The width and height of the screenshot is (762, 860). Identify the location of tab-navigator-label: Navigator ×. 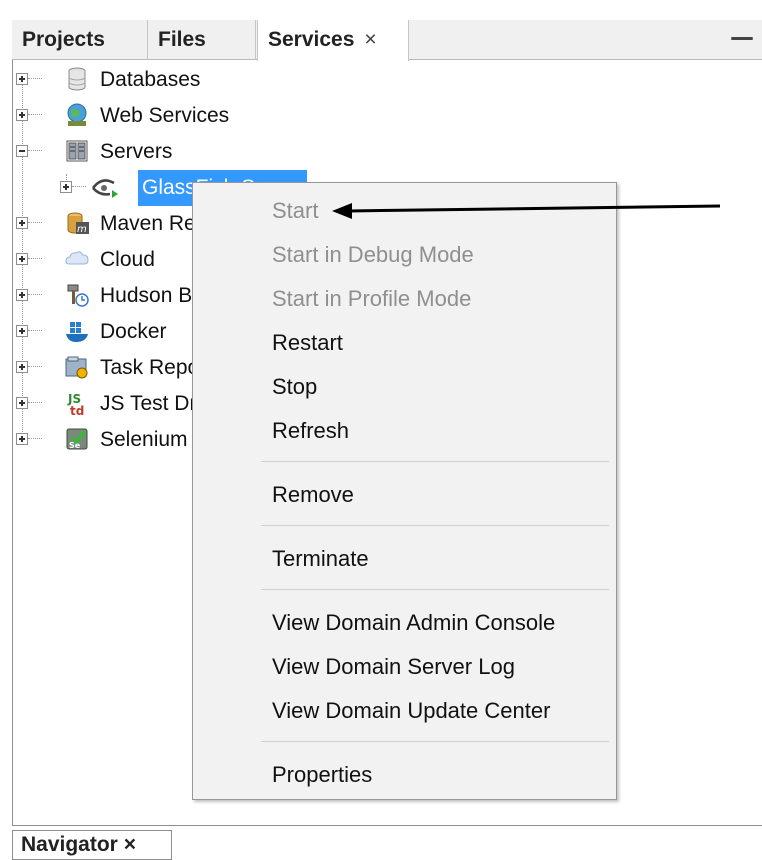
(78, 844).